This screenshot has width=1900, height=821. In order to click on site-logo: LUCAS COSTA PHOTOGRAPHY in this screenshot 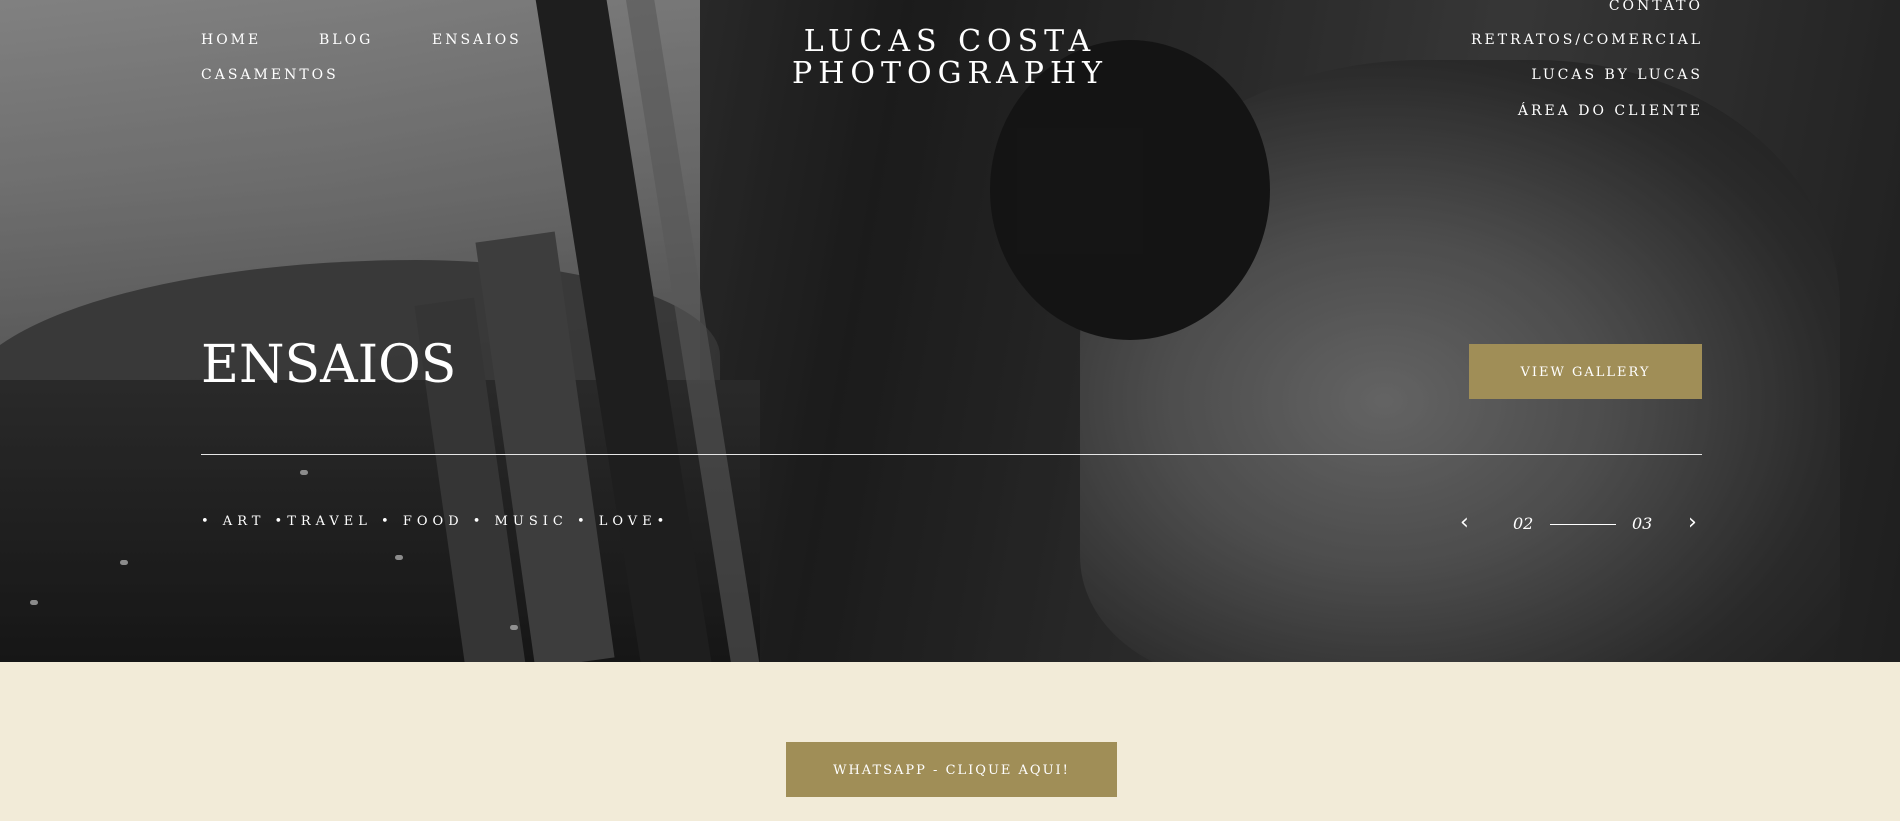, I will do `click(950, 58)`.